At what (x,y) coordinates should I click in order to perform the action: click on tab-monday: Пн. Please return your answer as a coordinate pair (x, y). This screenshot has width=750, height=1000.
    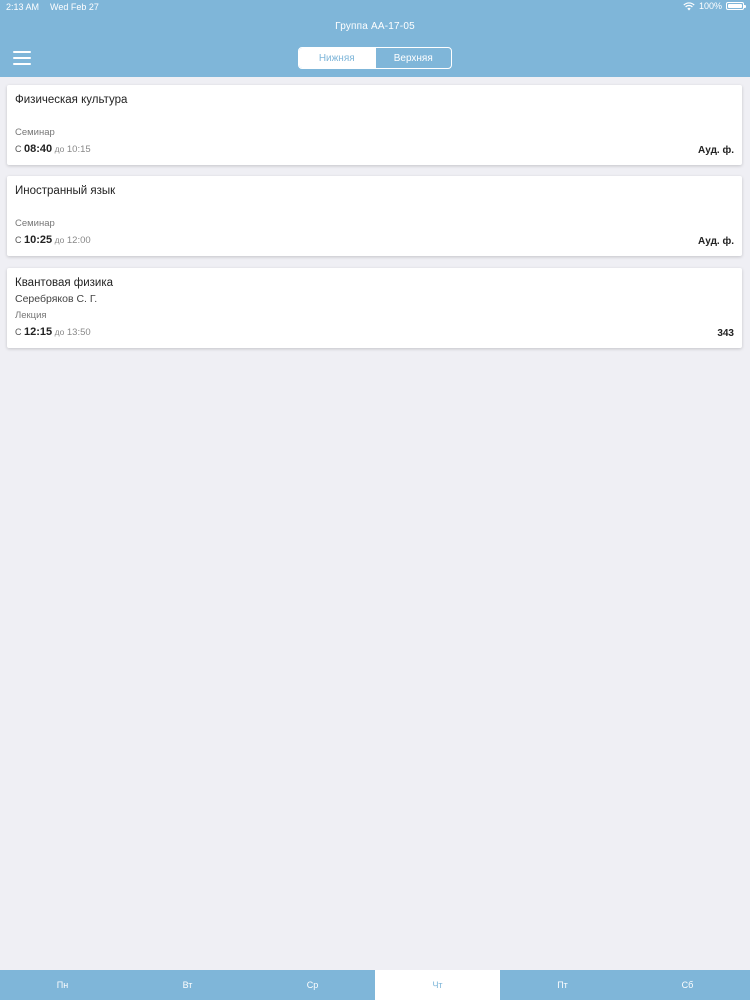
    Looking at the image, I should click on (62, 985).